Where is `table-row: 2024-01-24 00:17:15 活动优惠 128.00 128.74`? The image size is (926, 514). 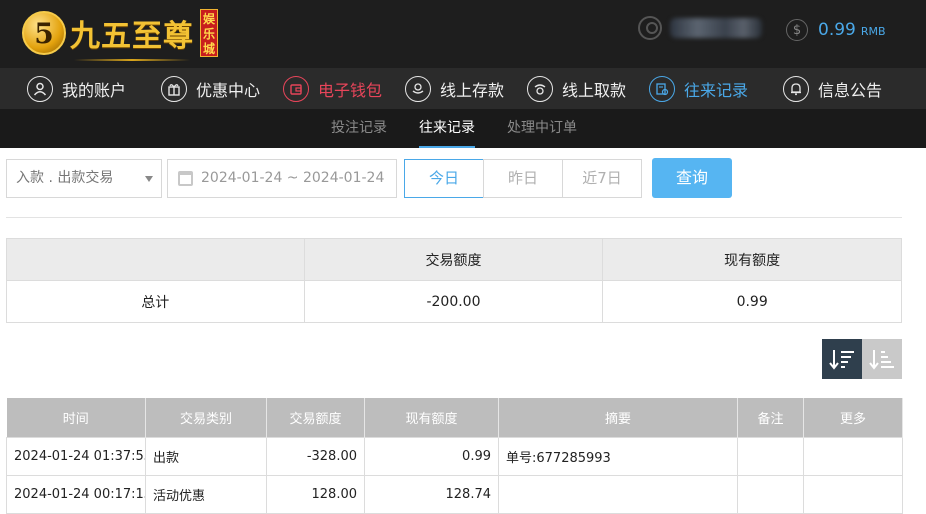 table-row: 2024-01-24 00:17:15 活动优惠 128.00 128.74 is located at coordinates (454, 494).